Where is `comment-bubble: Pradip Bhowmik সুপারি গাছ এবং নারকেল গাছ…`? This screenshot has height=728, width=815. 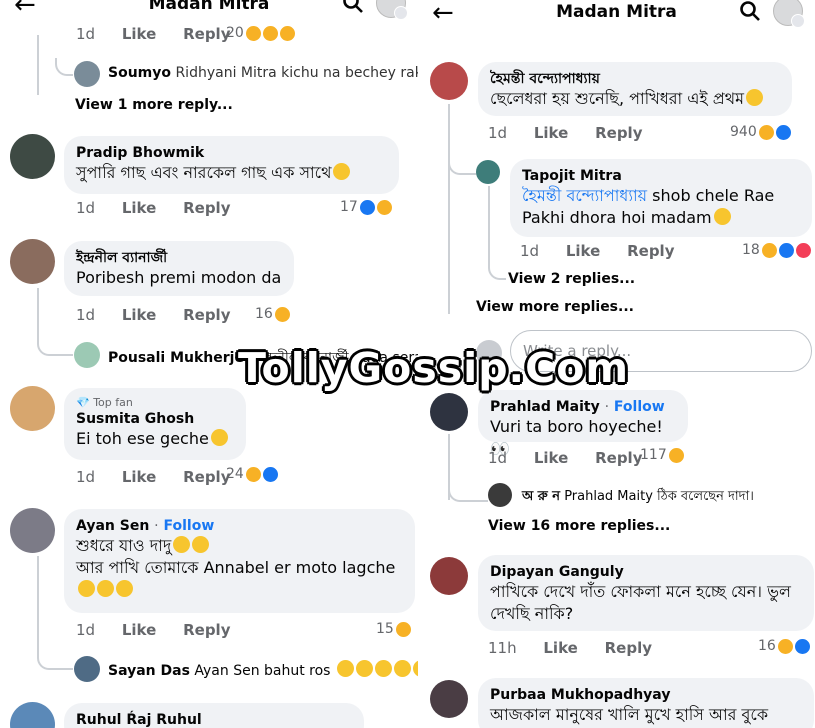
comment-bubble: Pradip Bhowmik সুপারি গাছ এবং নারকেল গাছ… is located at coordinates (231, 165).